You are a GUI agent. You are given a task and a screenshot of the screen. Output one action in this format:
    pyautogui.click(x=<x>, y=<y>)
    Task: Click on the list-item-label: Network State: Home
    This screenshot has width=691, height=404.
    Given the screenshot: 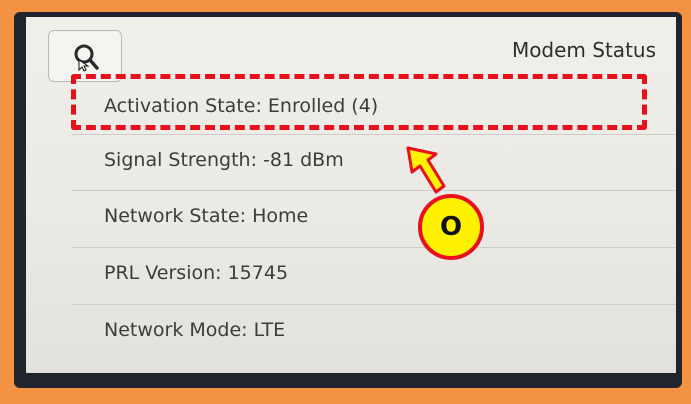 What is the action you would take?
    pyautogui.click(x=206, y=216)
    